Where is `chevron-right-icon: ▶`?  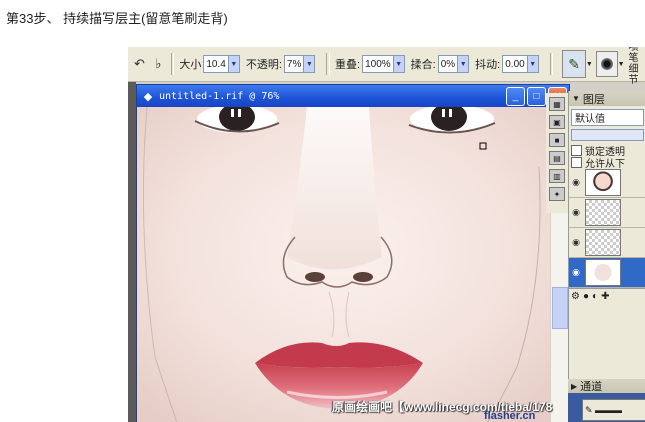 chevron-right-icon: ▶ is located at coordinates (574, 386).